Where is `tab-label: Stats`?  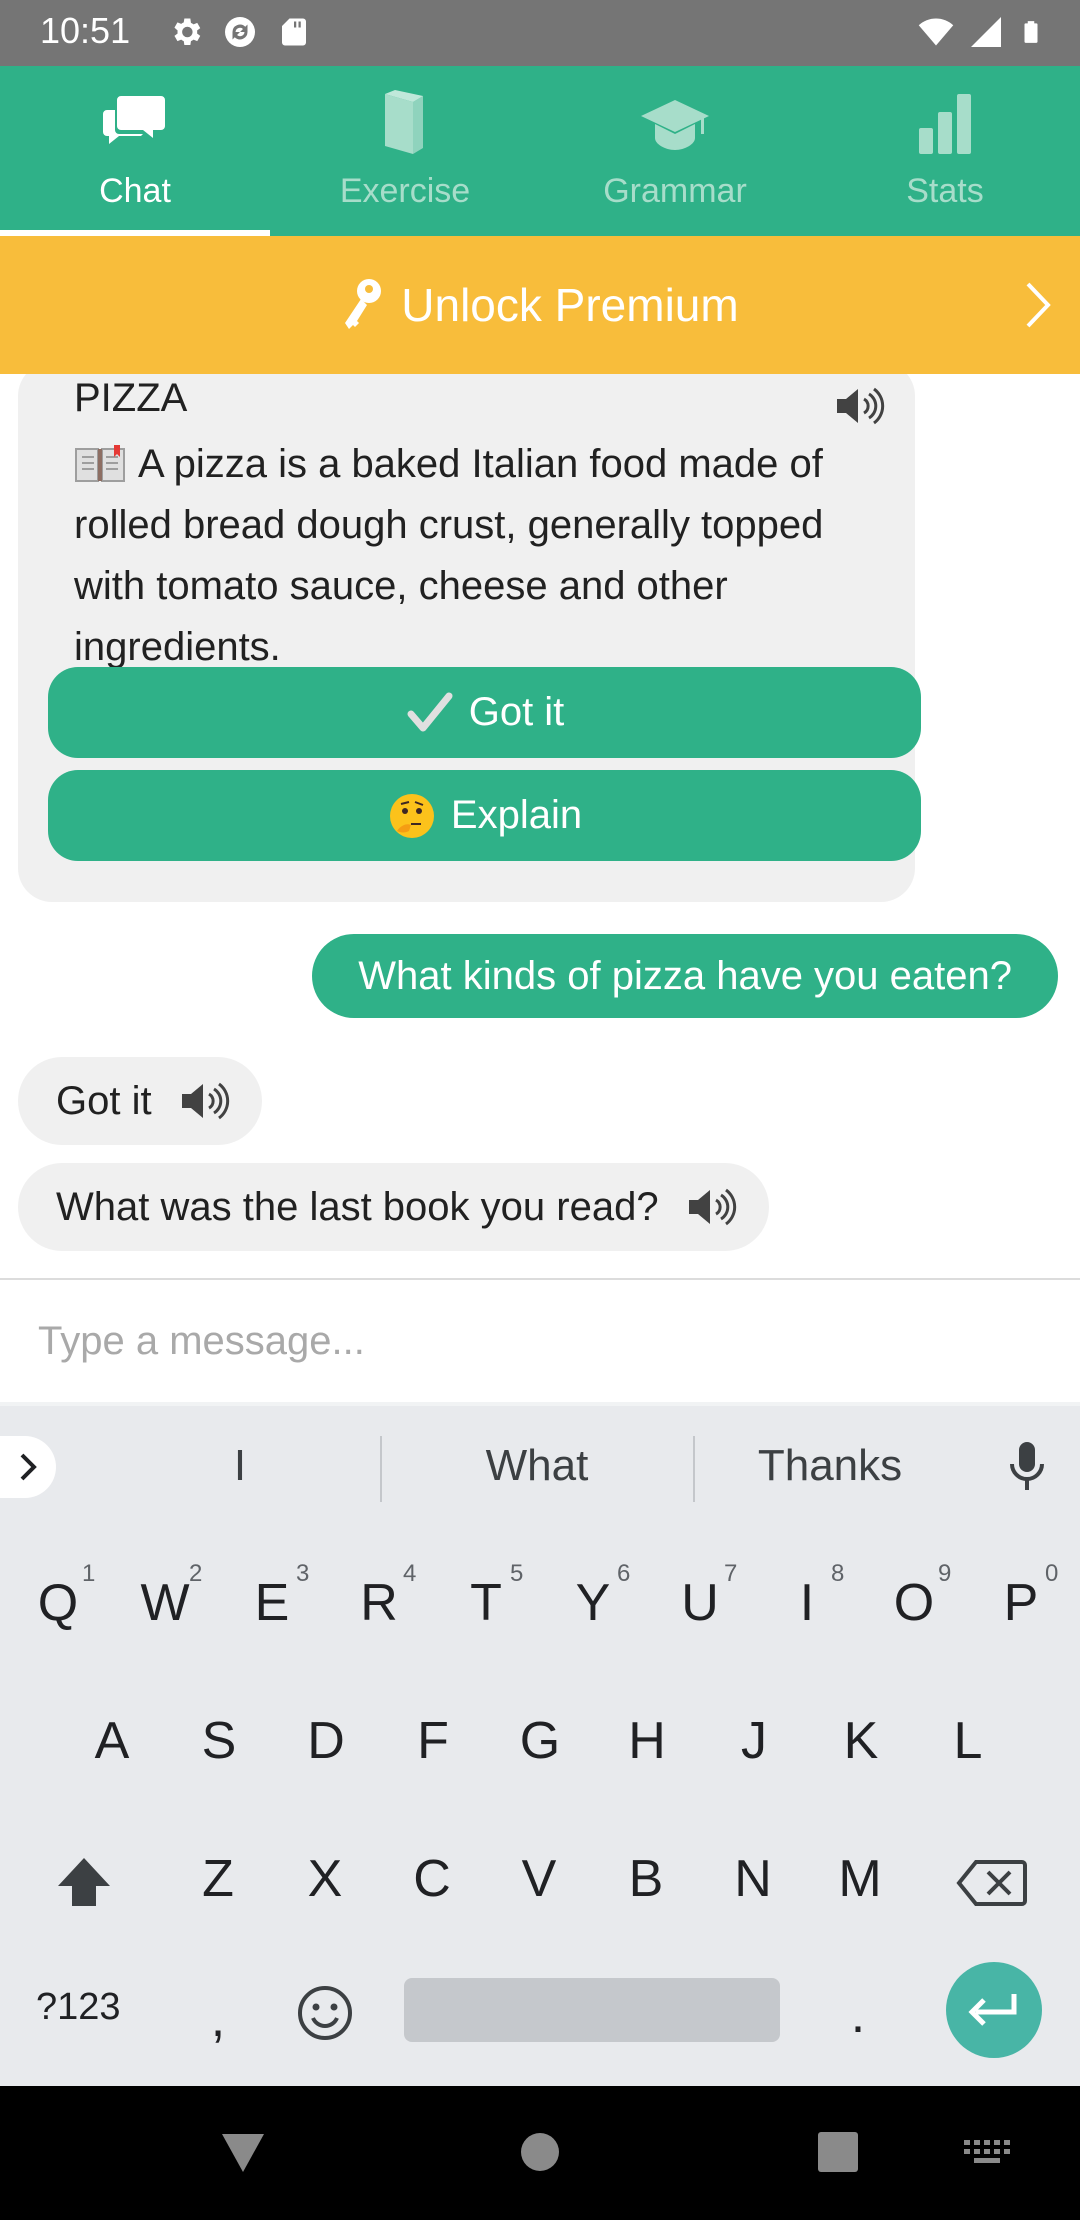
tab-label: Stats is located at coordinates (945, 191).